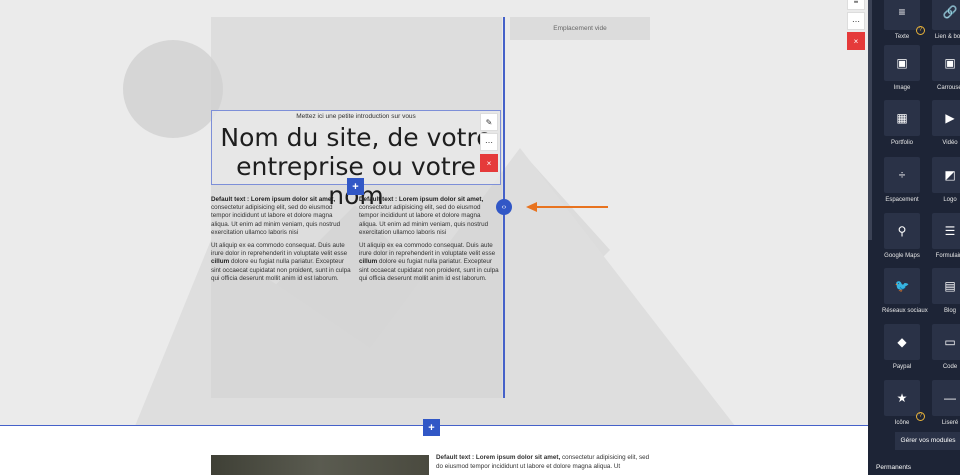  Describe the element at coordinates (905, 311) in the screenshot. I see `module-label: Réseaux sociaux` at that location.